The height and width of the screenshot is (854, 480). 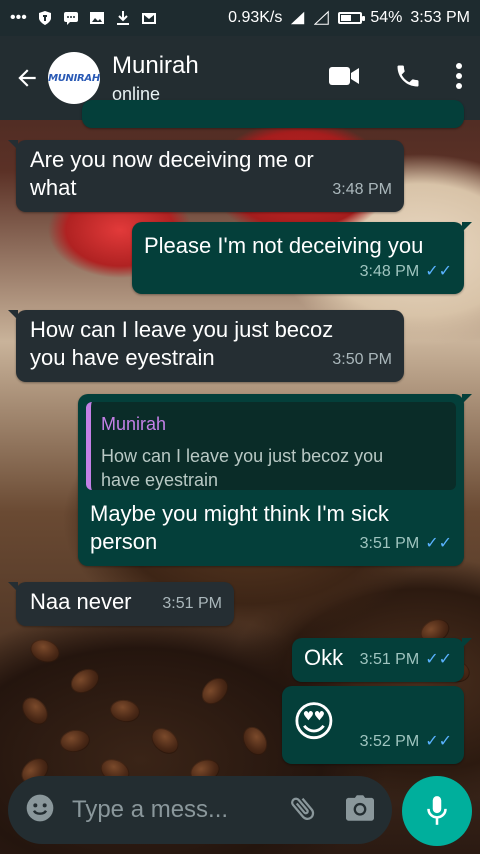 I want to click on message-line: Are you now deceiving me or, so click(x=172, y=159).